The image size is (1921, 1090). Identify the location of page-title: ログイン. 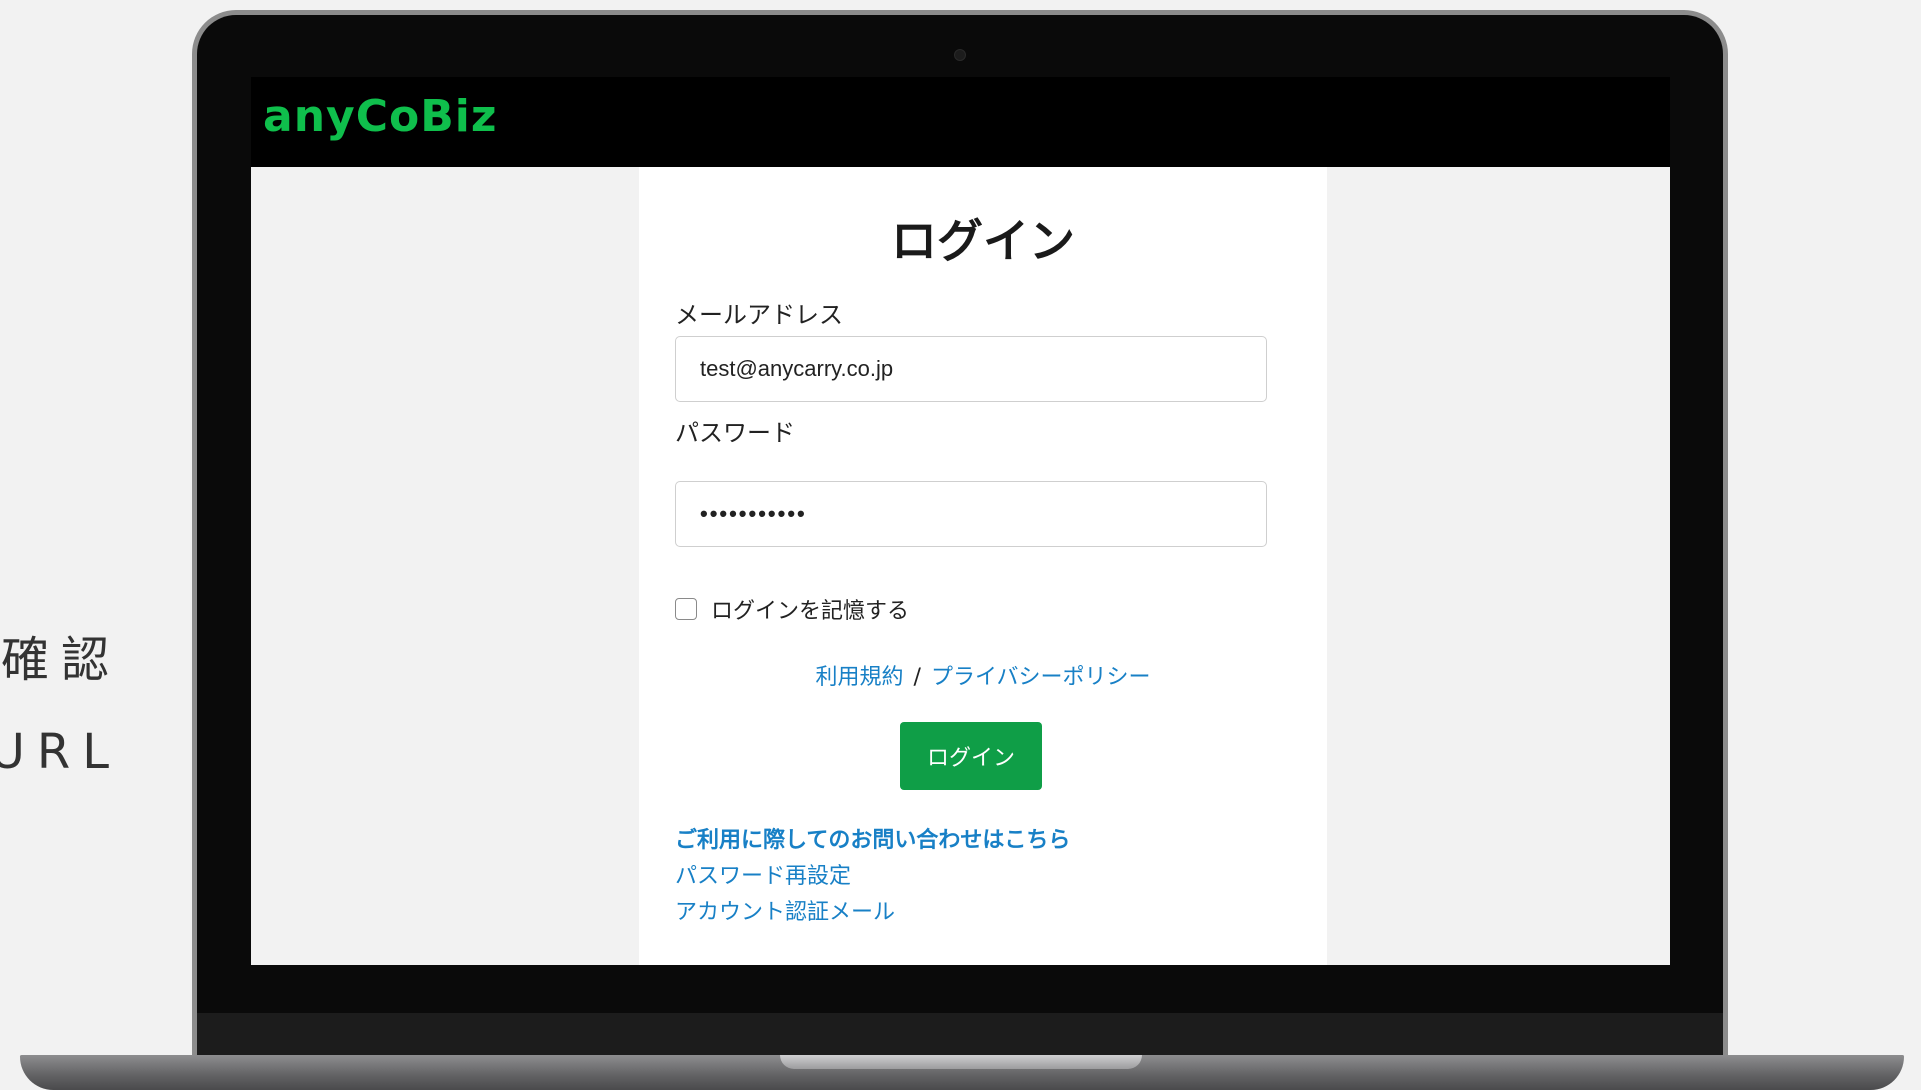
(983, 241).